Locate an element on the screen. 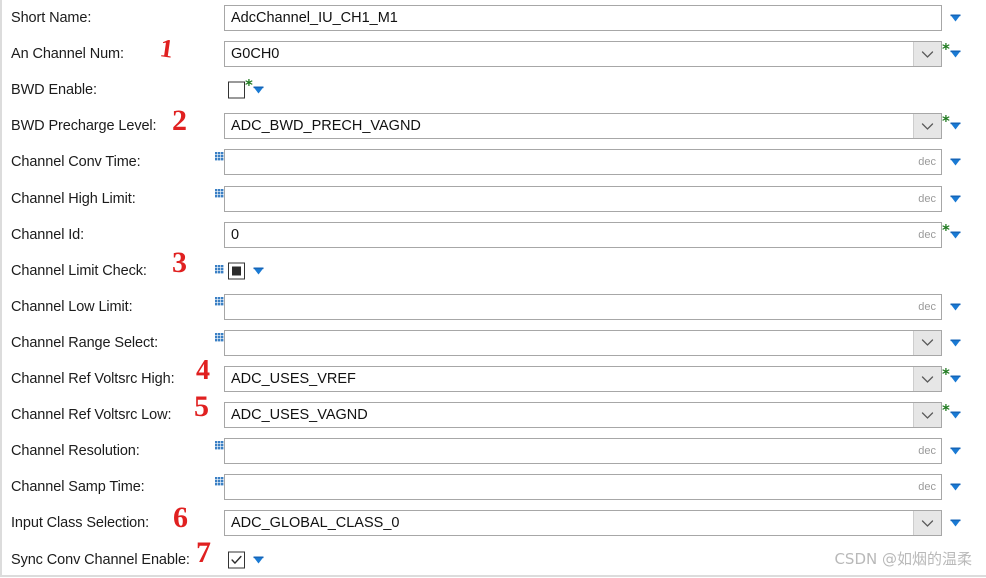 This screenshot has height=578, width=986. field-label: Sync Conv Channel Enable: is located at coordinates (100, 559).